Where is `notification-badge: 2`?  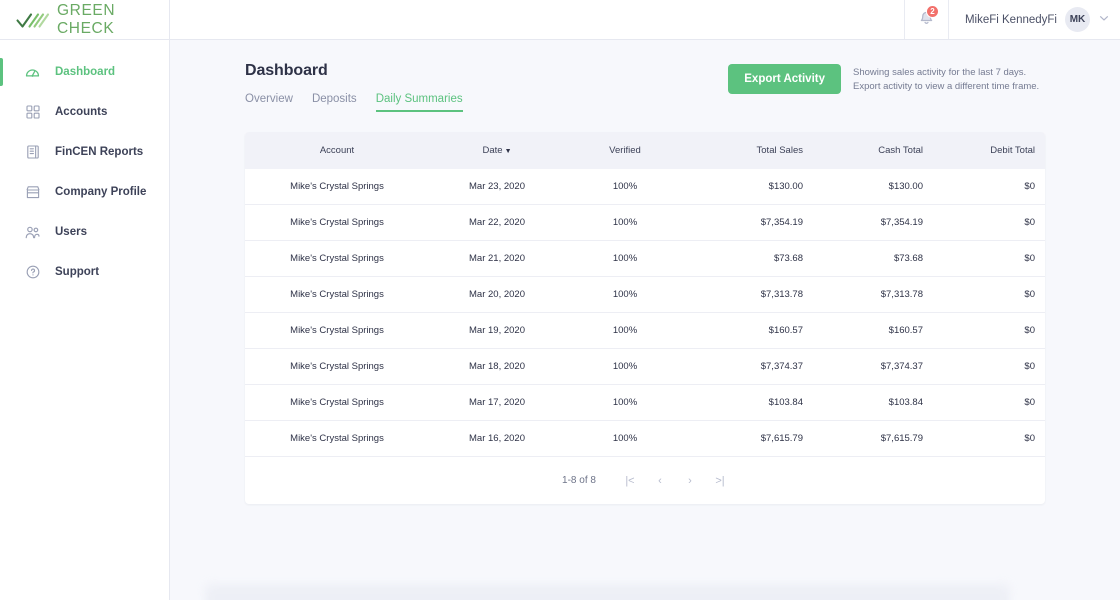
notification-badge: 2 is located at coordinates (932, 11).